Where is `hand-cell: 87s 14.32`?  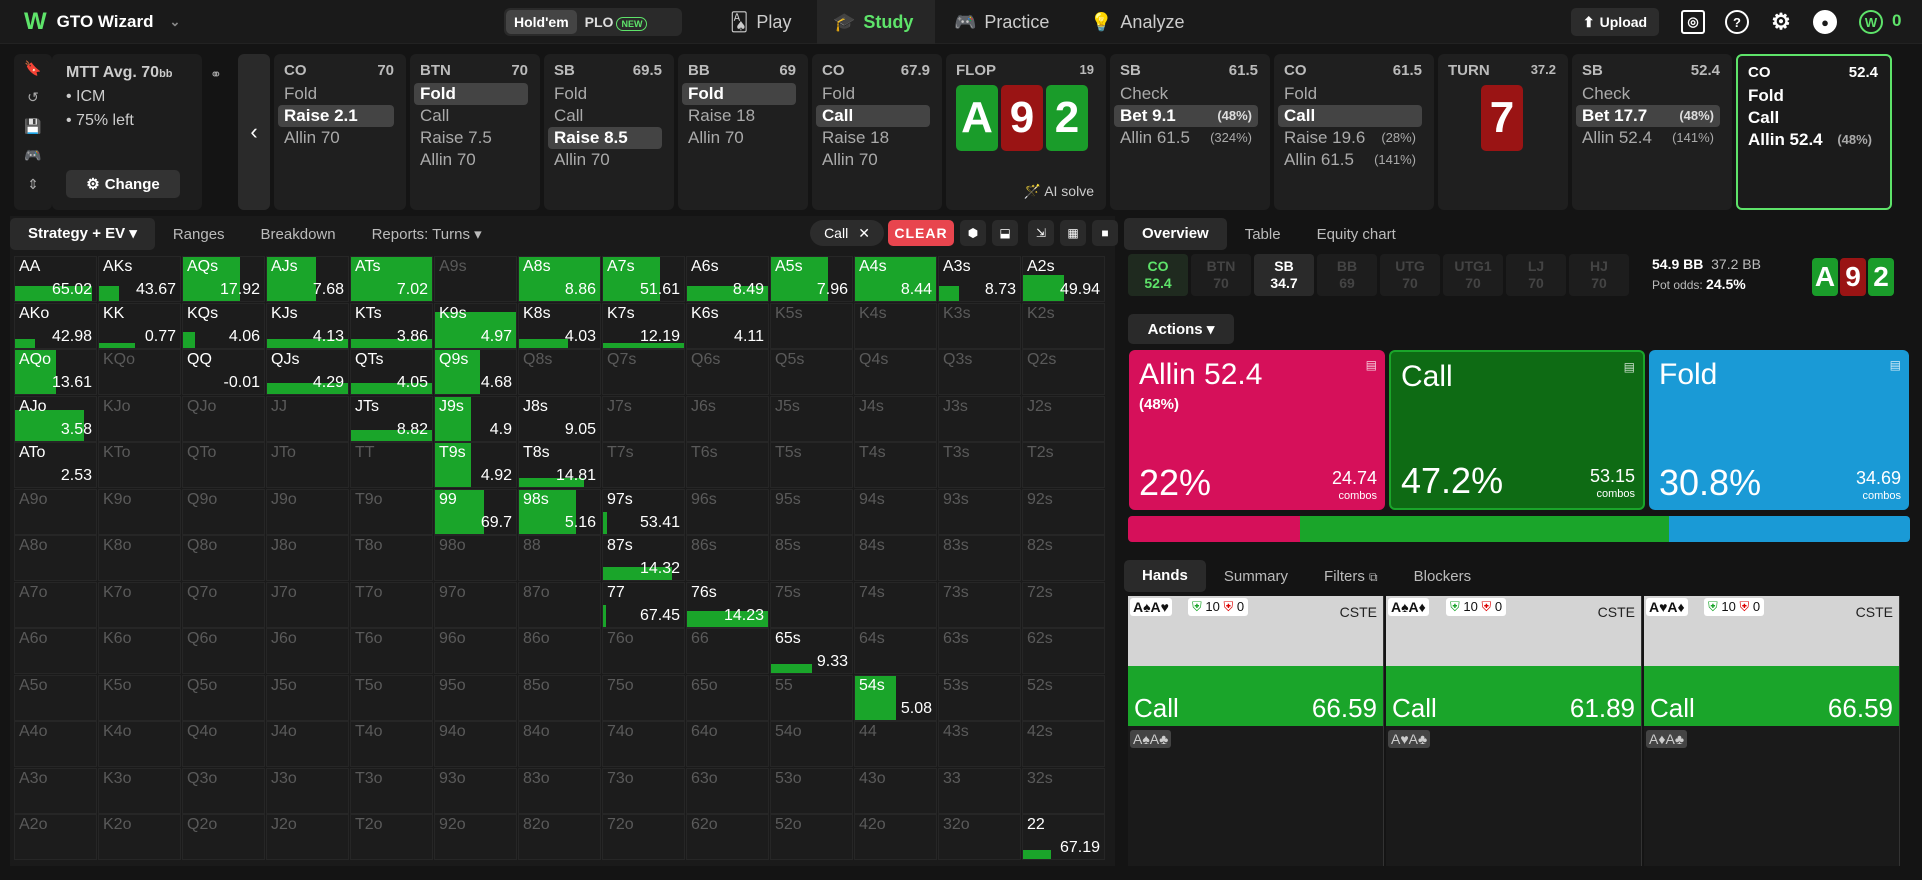
hand-cell: 87s 14.32 is located at coordinates (643, 558).